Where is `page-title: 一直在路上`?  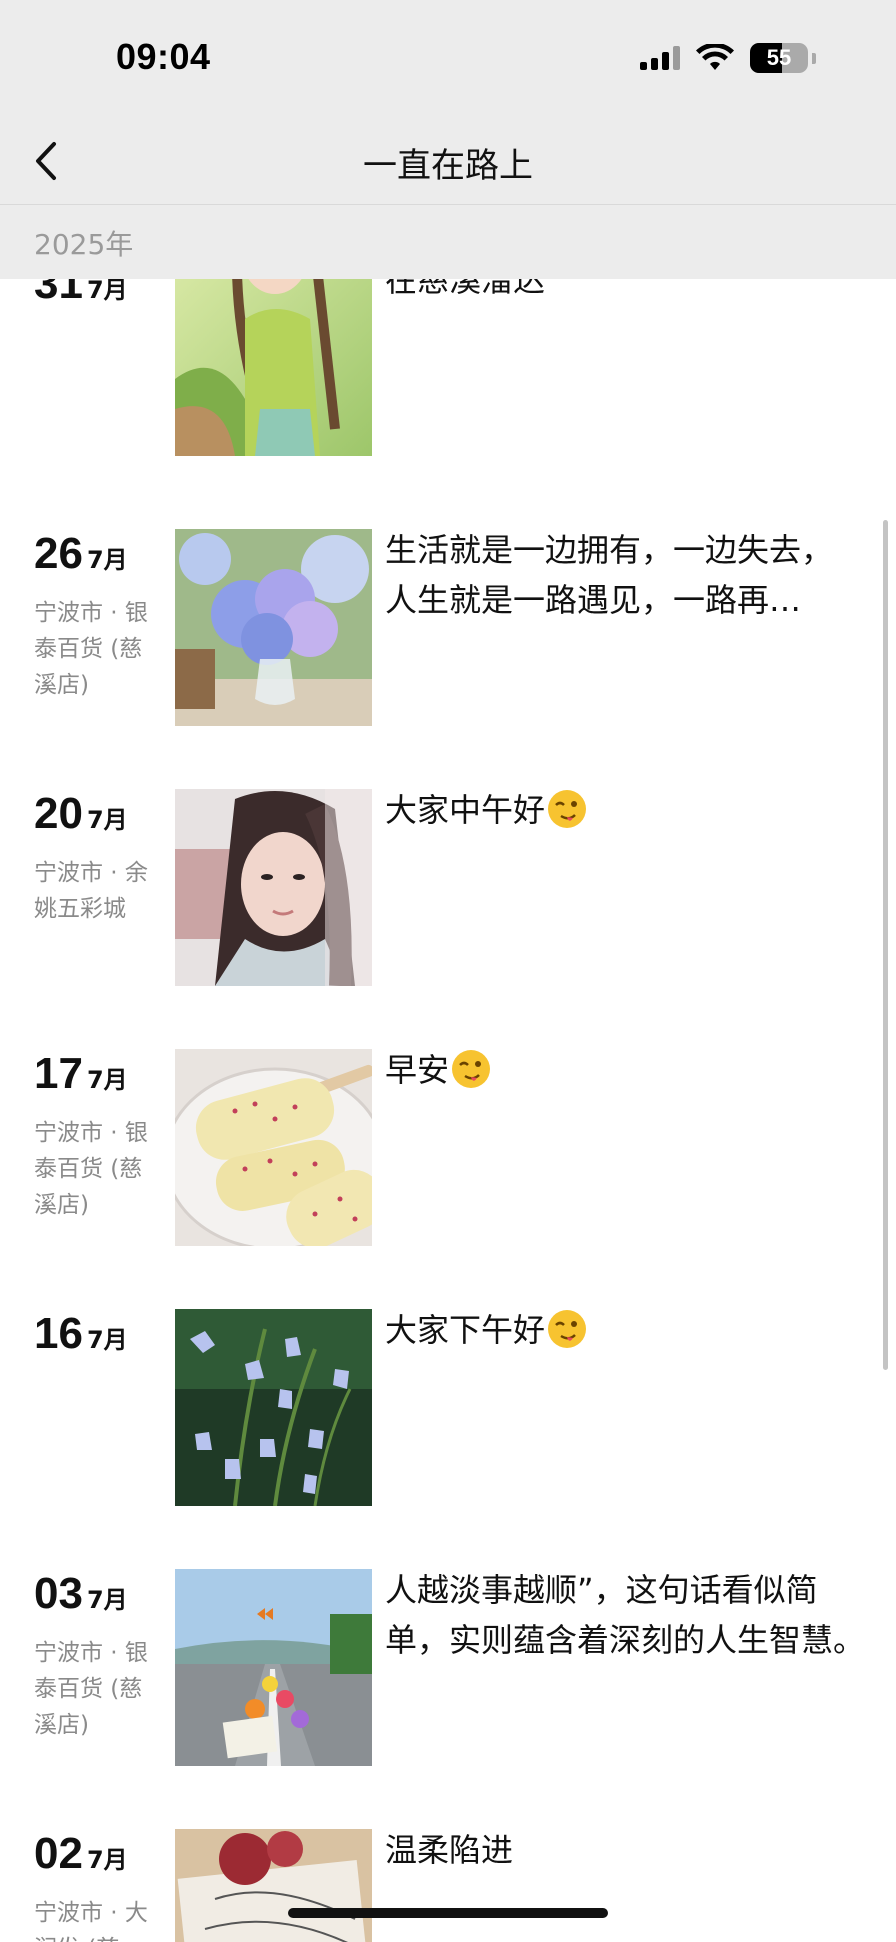 page-title: 一直在路上 is located at coordinates (448, 166).